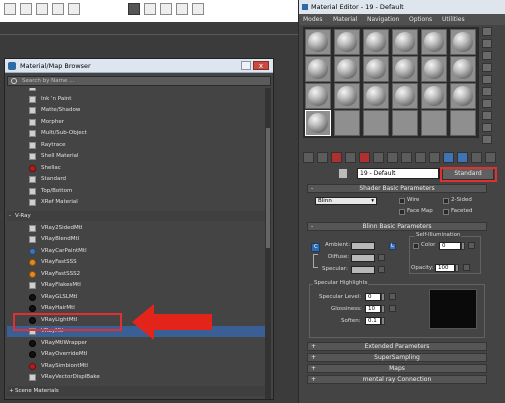 The height and width of the screenshot is (403, 505). I want to click on specular-level-map-button, so click(392, 296).